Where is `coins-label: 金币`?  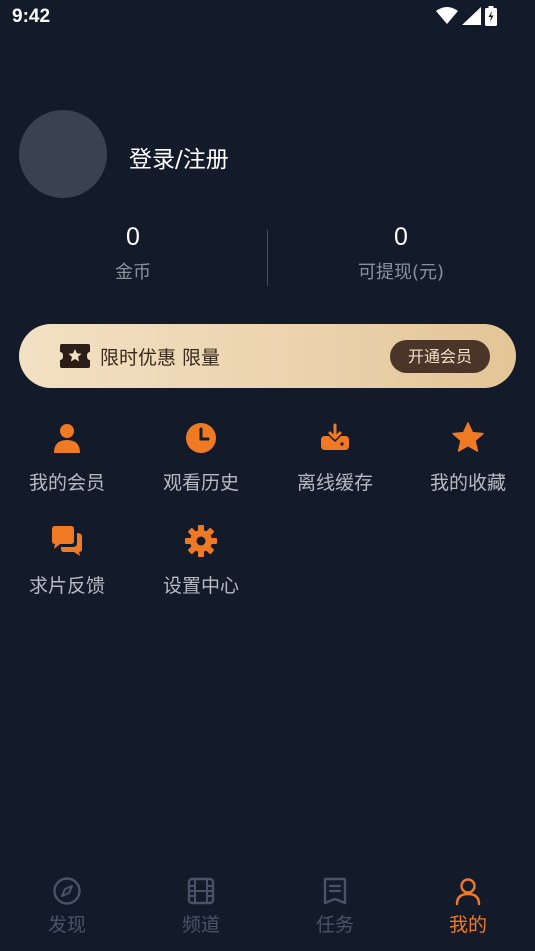 coins-label: 金币 is located at coordinates (133, 272).